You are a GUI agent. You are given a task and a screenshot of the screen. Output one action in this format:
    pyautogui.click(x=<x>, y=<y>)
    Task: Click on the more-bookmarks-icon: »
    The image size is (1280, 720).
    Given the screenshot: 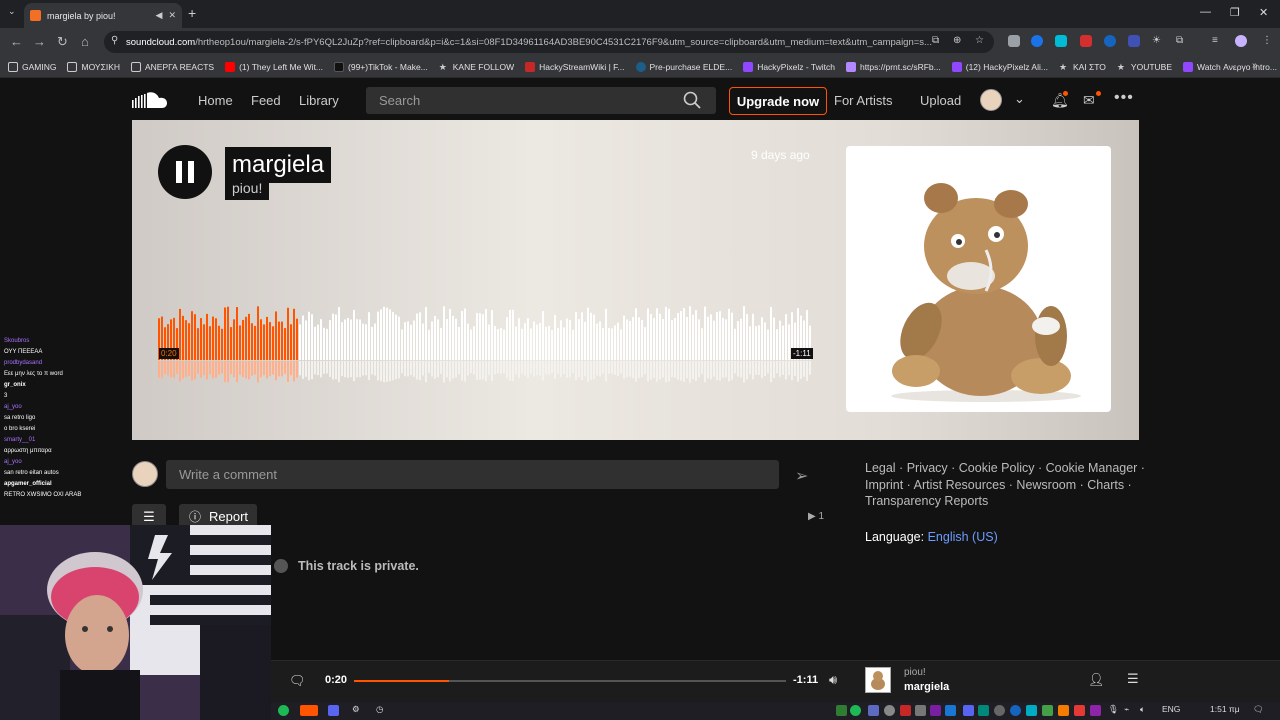 What is the action you would take?
    pyautogui.click(x=1255, y=65)
    